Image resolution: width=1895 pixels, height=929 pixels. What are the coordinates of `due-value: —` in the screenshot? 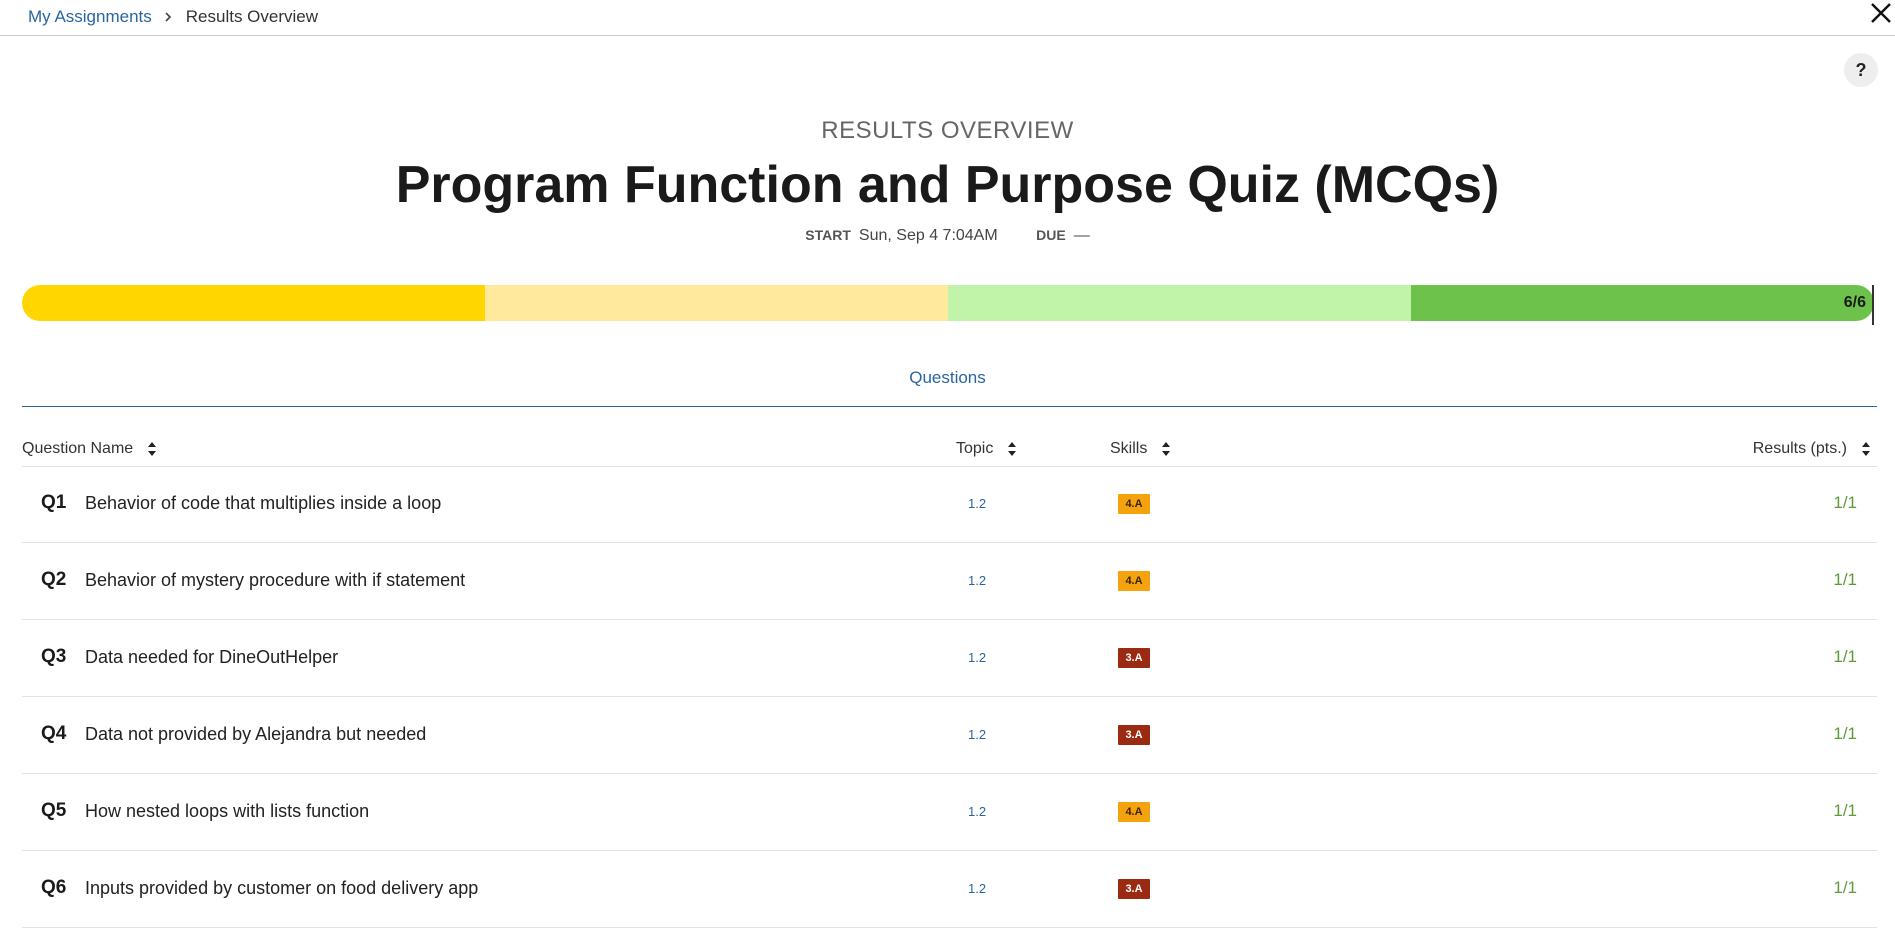 It's located at (1081, 235).